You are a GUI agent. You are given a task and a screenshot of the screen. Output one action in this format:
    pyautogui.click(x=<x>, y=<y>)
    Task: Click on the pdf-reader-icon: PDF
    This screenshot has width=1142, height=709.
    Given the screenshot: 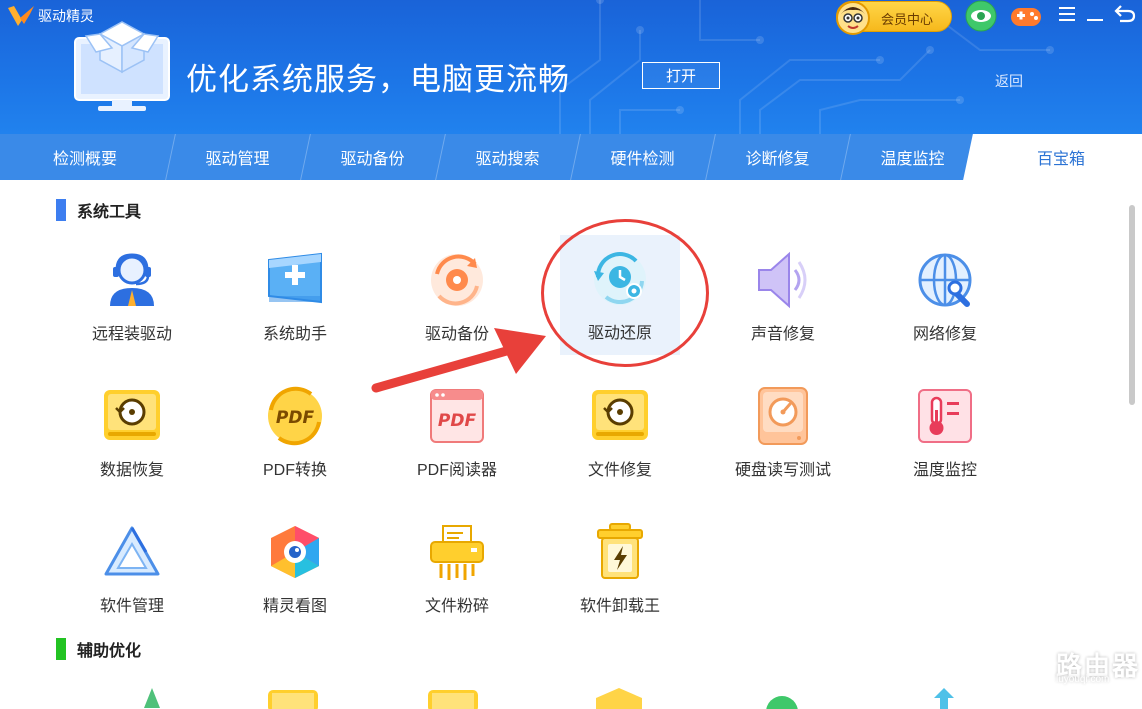 What is the action you would take?
    pyautogui.click(x=457, y=416)
    